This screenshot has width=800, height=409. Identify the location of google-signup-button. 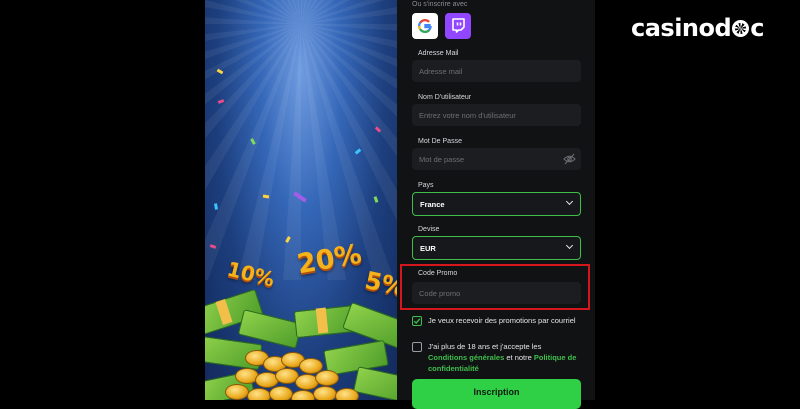
(425, 26).